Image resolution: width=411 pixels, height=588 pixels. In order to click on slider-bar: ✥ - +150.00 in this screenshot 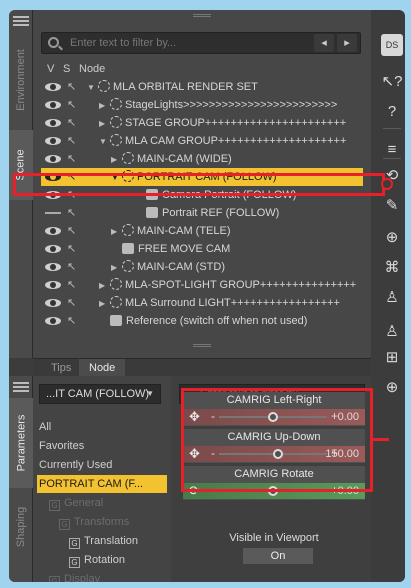, I will do `click(274, 454)`.